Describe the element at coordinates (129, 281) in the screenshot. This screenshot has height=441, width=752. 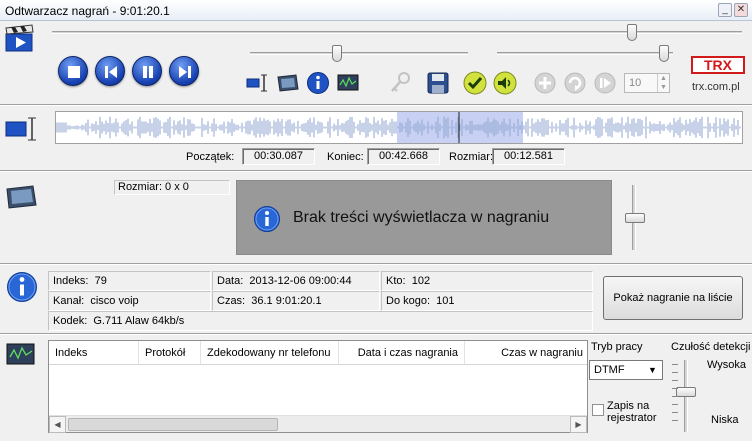
I see `index-field: Indeks: 79` at that location.